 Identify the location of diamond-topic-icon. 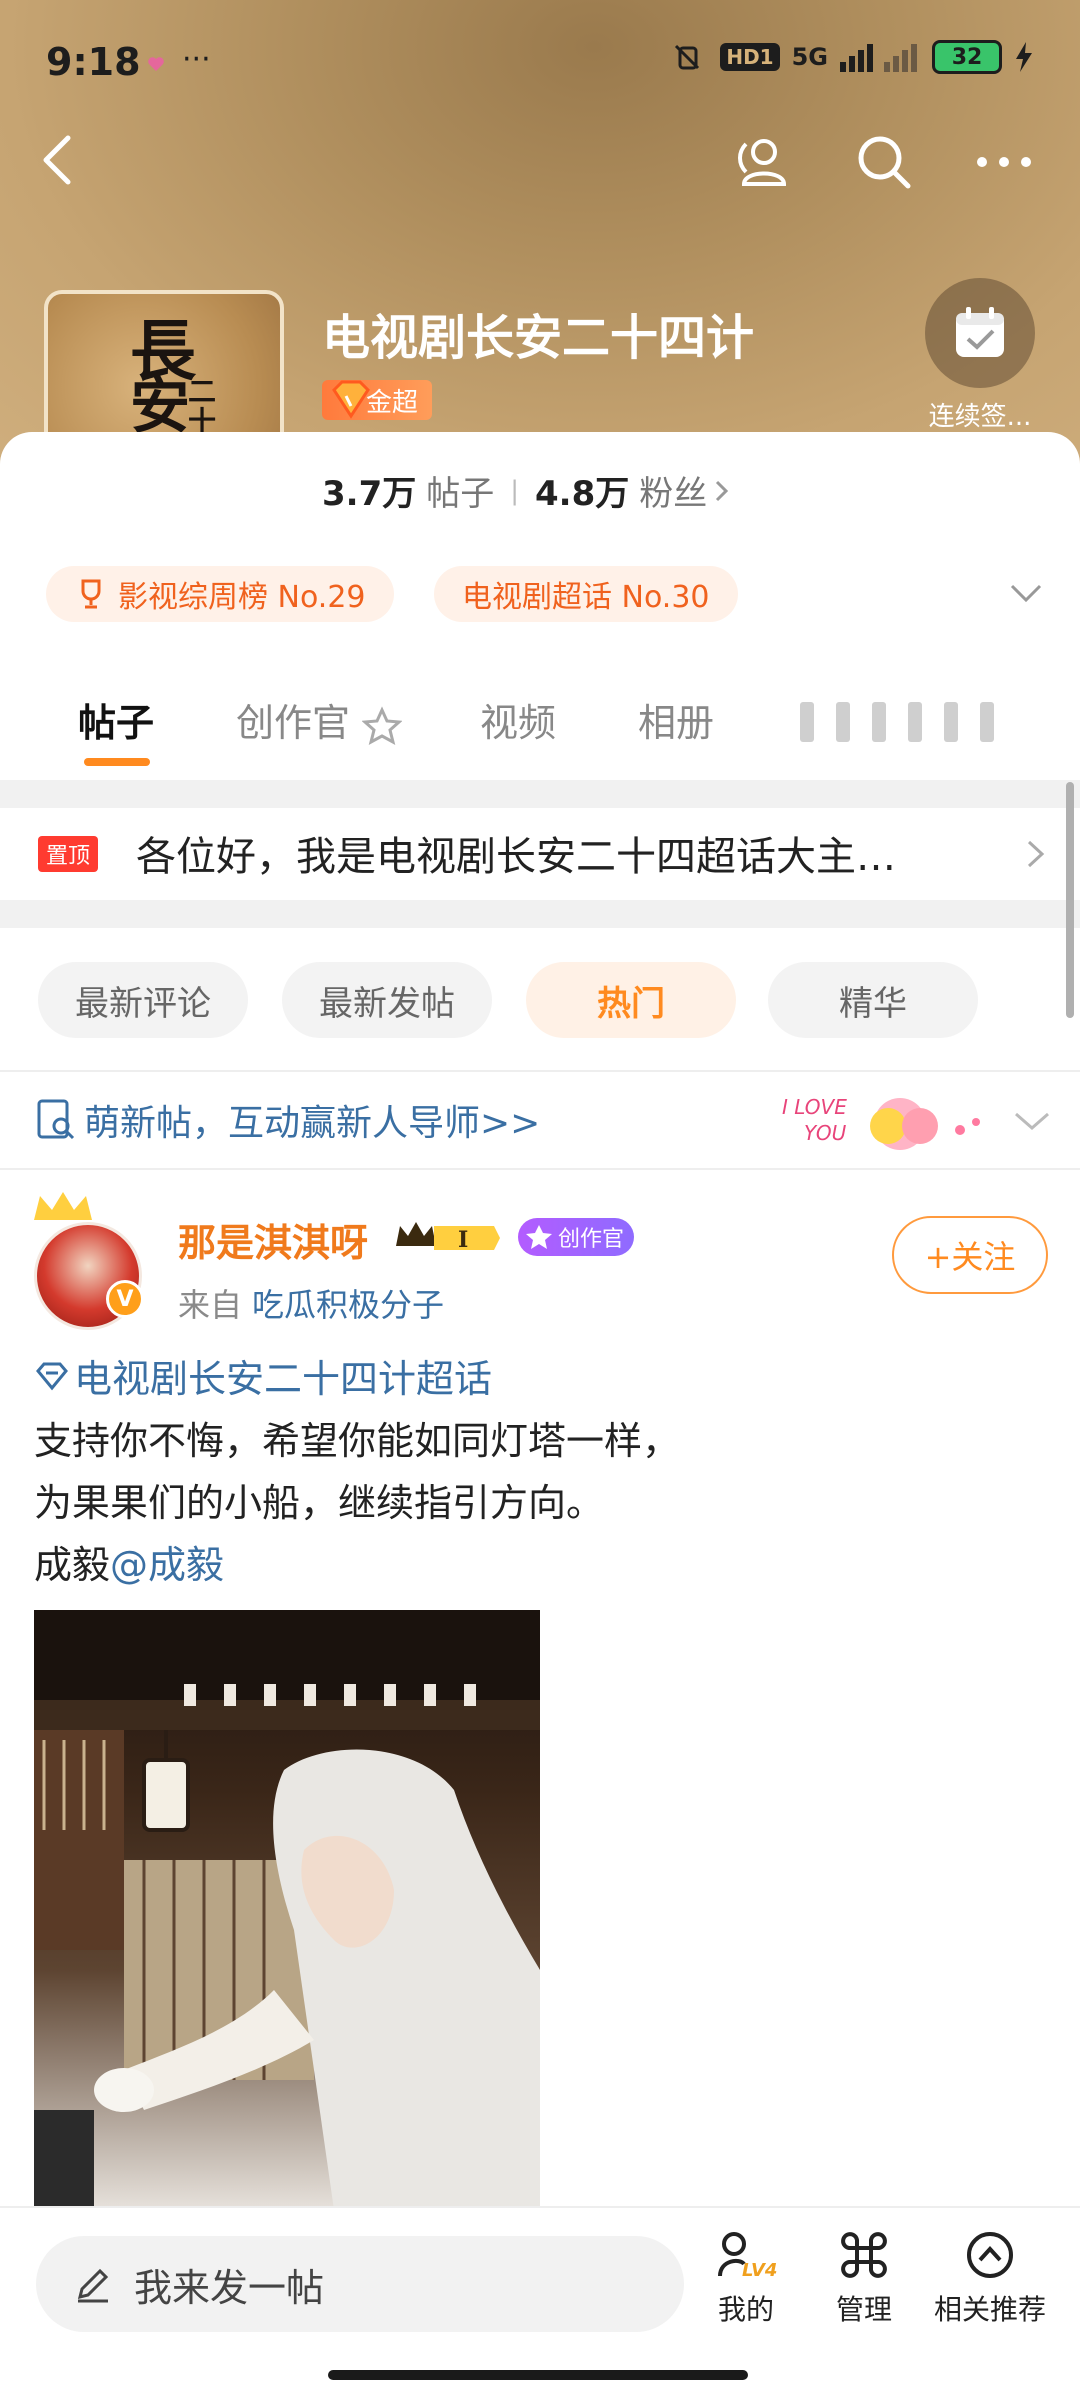
(52, 1376).